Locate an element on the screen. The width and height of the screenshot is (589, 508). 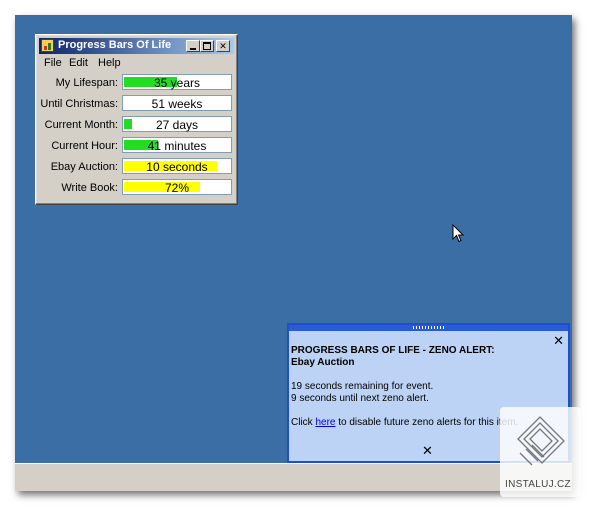
progress-label: My Lifespan: is located at coordinates (86, 83).